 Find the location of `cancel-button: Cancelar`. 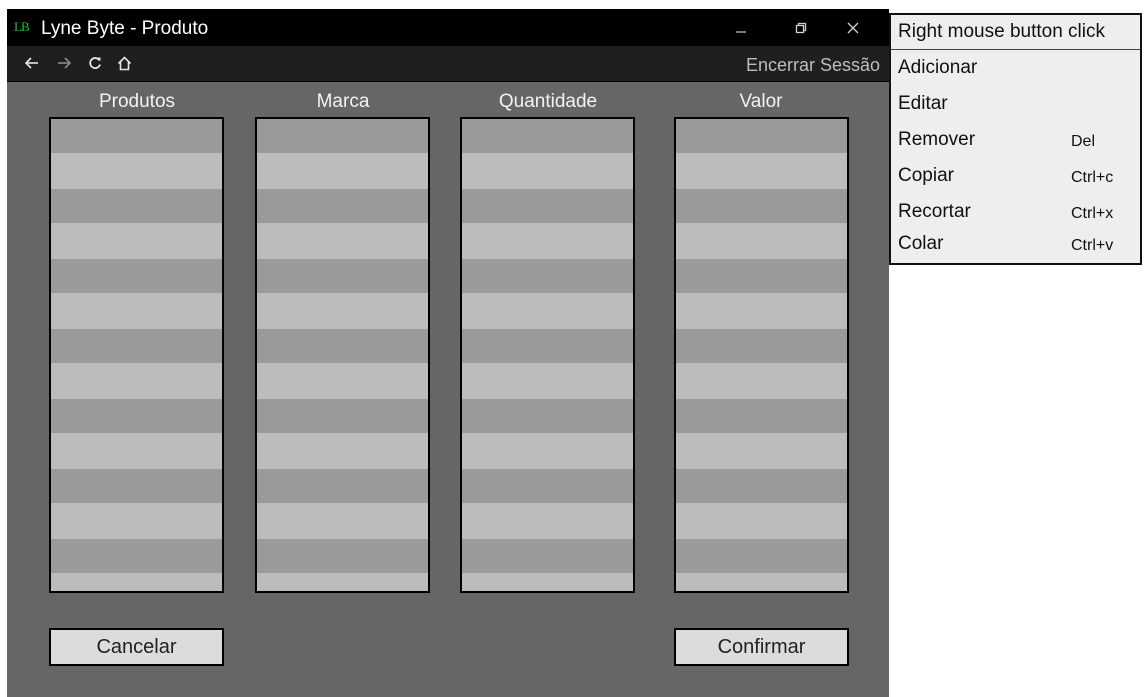

cancel-button: Cancelar is located at coordinates (136, 647).